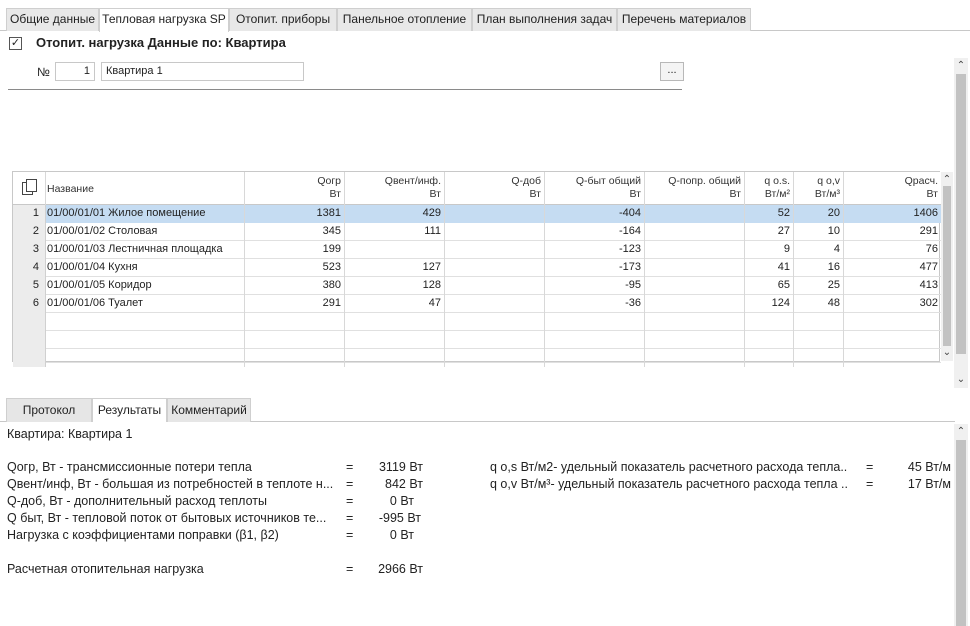 This screenshot has height=626, width=970. Describe the element at coordinates (395, 250) in the screenshot. I see `cell-qvent` at that location.